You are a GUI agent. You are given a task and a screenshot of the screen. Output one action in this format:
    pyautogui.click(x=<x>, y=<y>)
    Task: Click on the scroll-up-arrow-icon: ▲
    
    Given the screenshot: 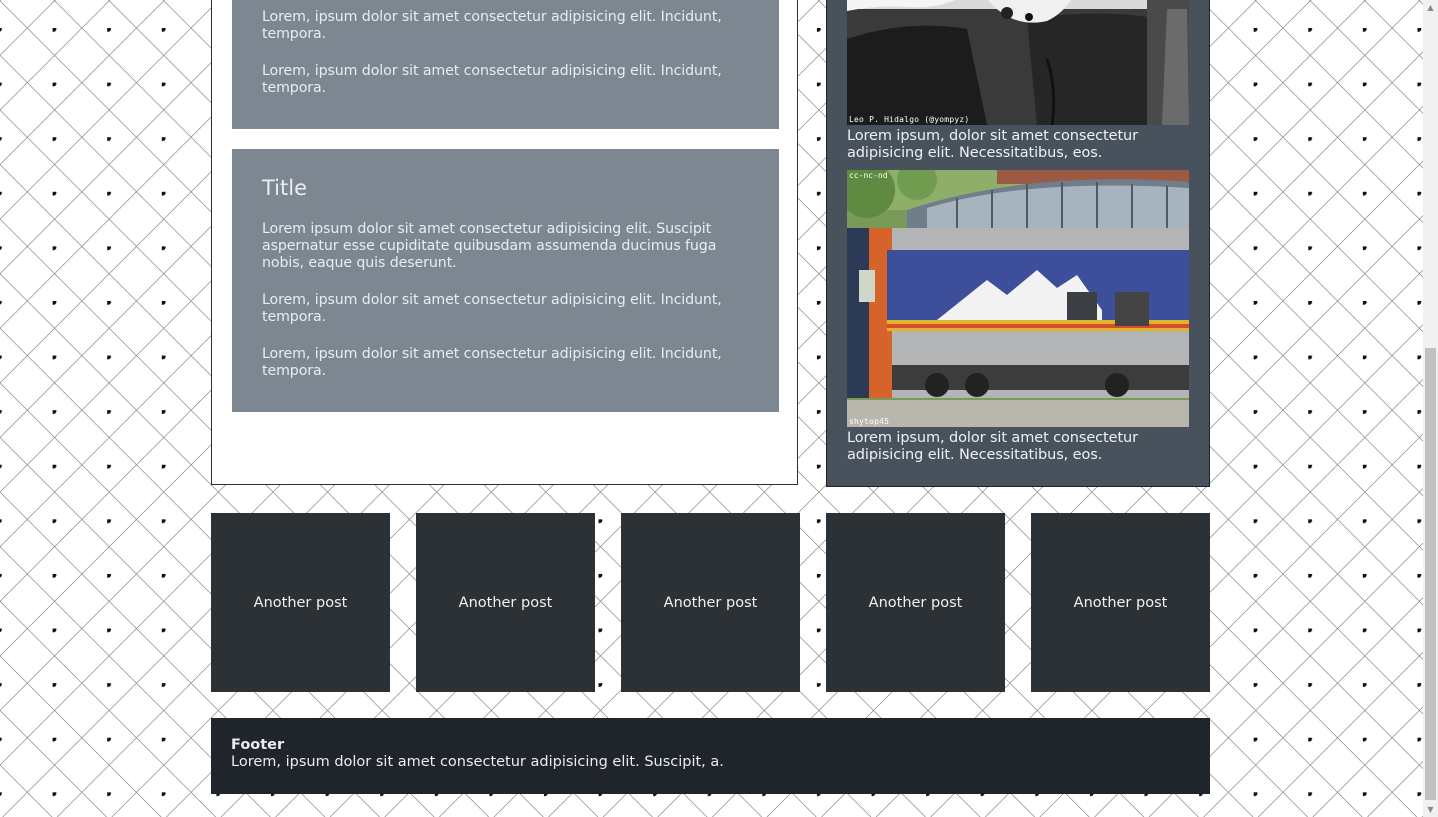 What is the action you would take?
    pyautogui.click(x=1430, y=7)
    